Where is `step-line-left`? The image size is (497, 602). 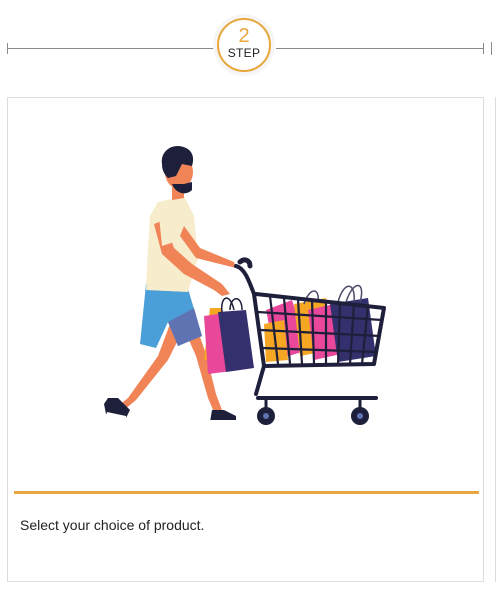 step-line-left is located at coordinates (111, 48).